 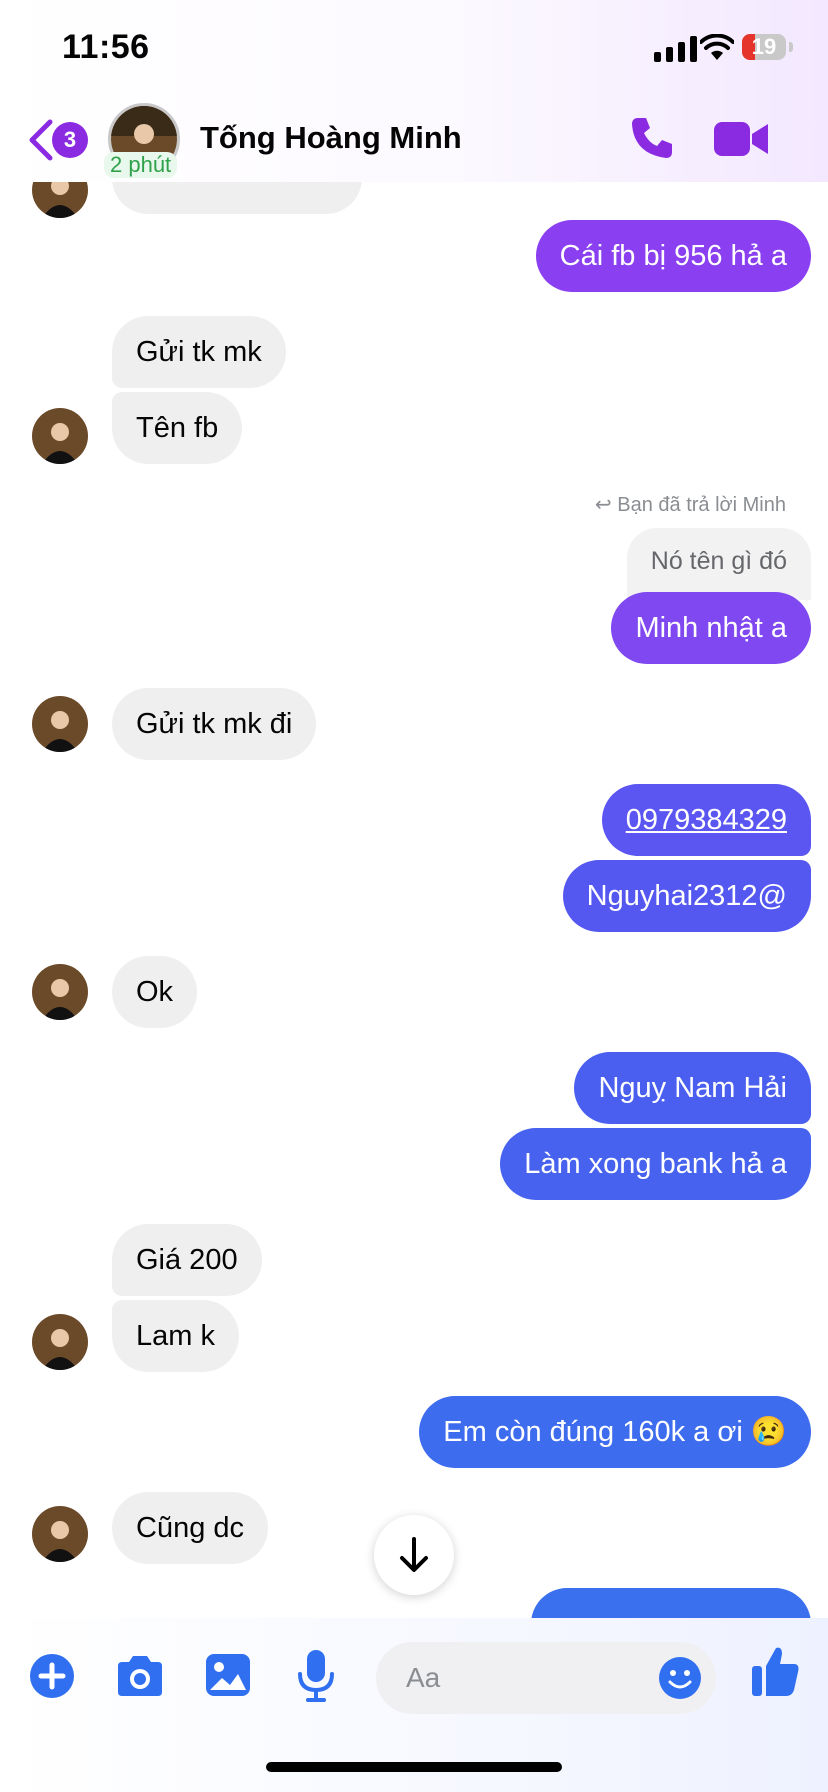 What do you see at coordinates (603, 505) in the screenshot?
I see `reply-arrow-icon: ↩` at bounding box center [603, 505].